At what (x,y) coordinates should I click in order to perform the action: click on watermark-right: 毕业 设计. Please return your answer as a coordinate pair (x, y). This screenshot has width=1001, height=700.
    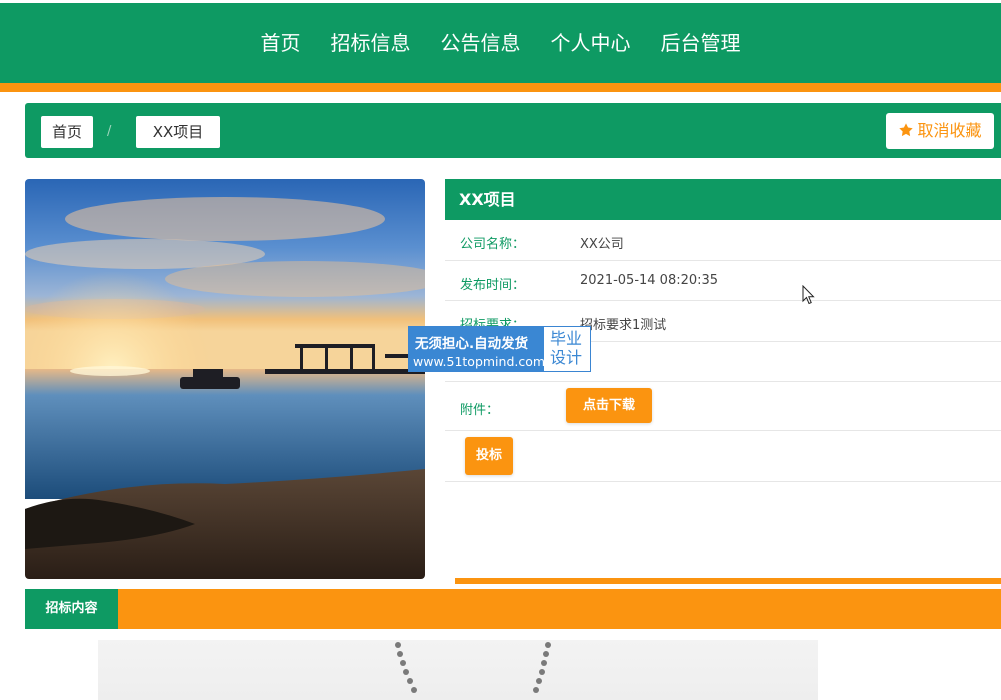
    Looking at the image, I should click on (570, 348).